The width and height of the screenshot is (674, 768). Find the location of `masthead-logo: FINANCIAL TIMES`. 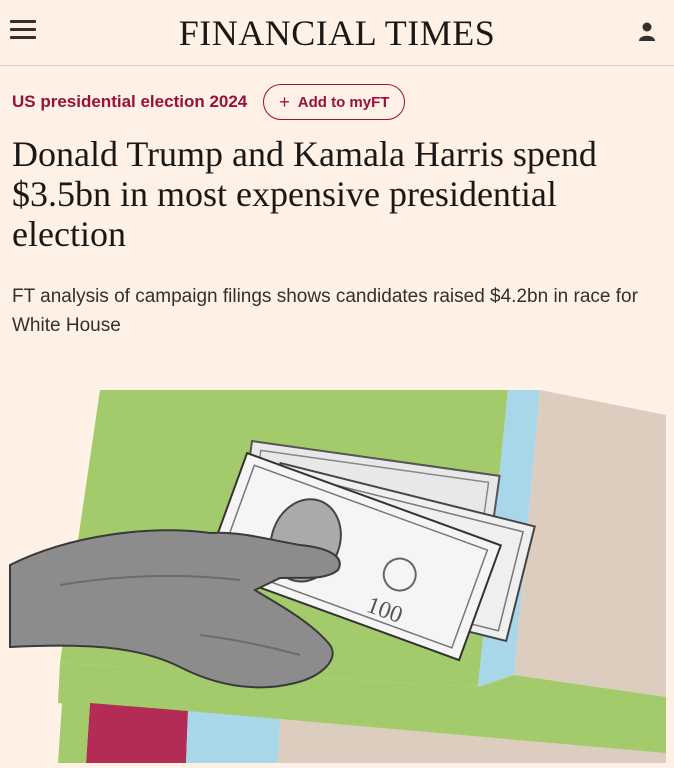

masthead-logo: FINANCIAL TIMES is located at coordinates (337, 33).